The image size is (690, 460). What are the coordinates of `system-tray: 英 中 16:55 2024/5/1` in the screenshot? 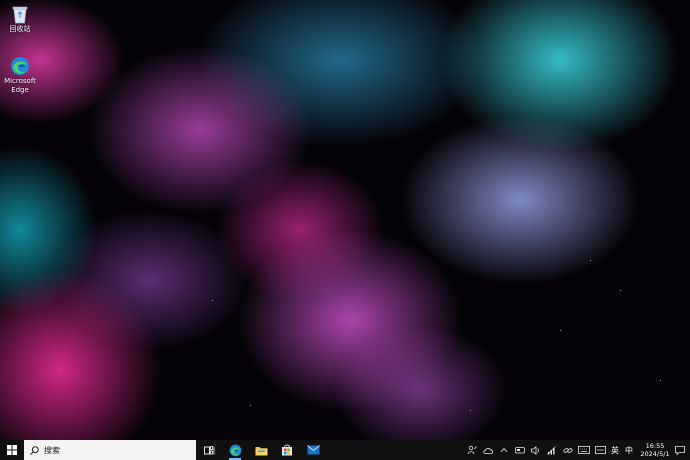 It's located at (577, 450).